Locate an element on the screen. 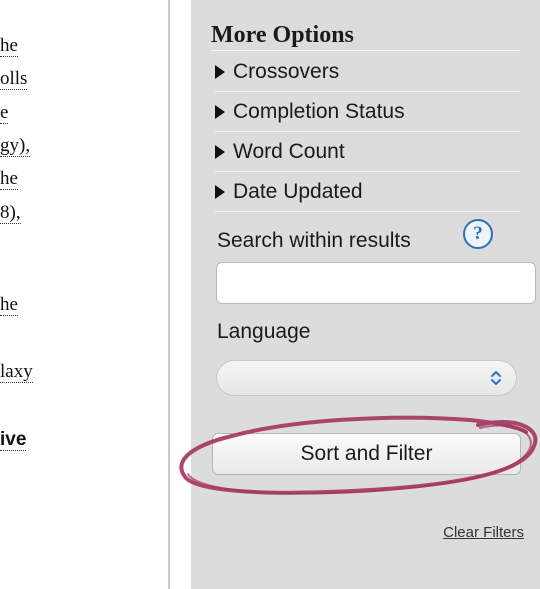 This screenshot has height=589, width=540. sort-and-filter-button: Sort and Filter is located at coordinates (366, 454).